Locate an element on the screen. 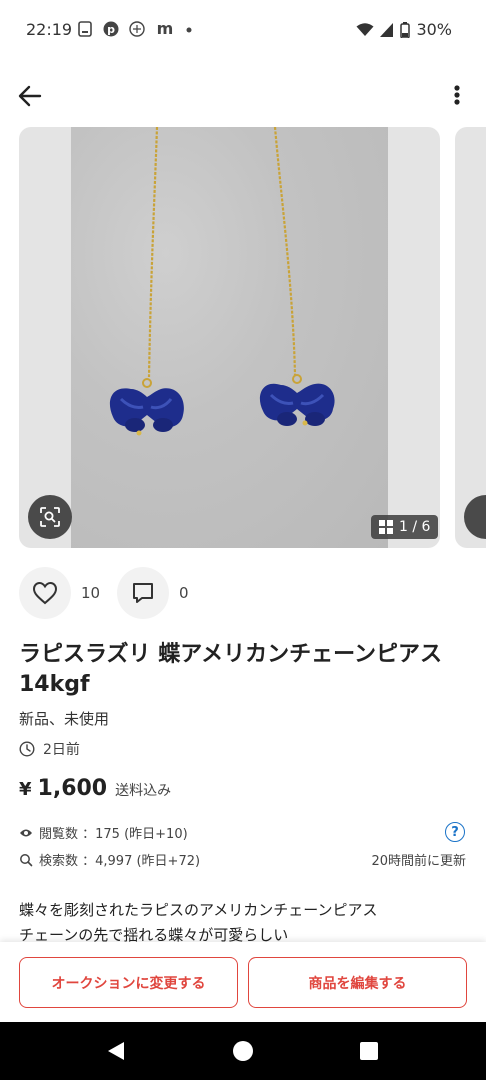 The height and width of the screenshot is (1080, 486). more-vert-icon is located at coordinates (457, 96).